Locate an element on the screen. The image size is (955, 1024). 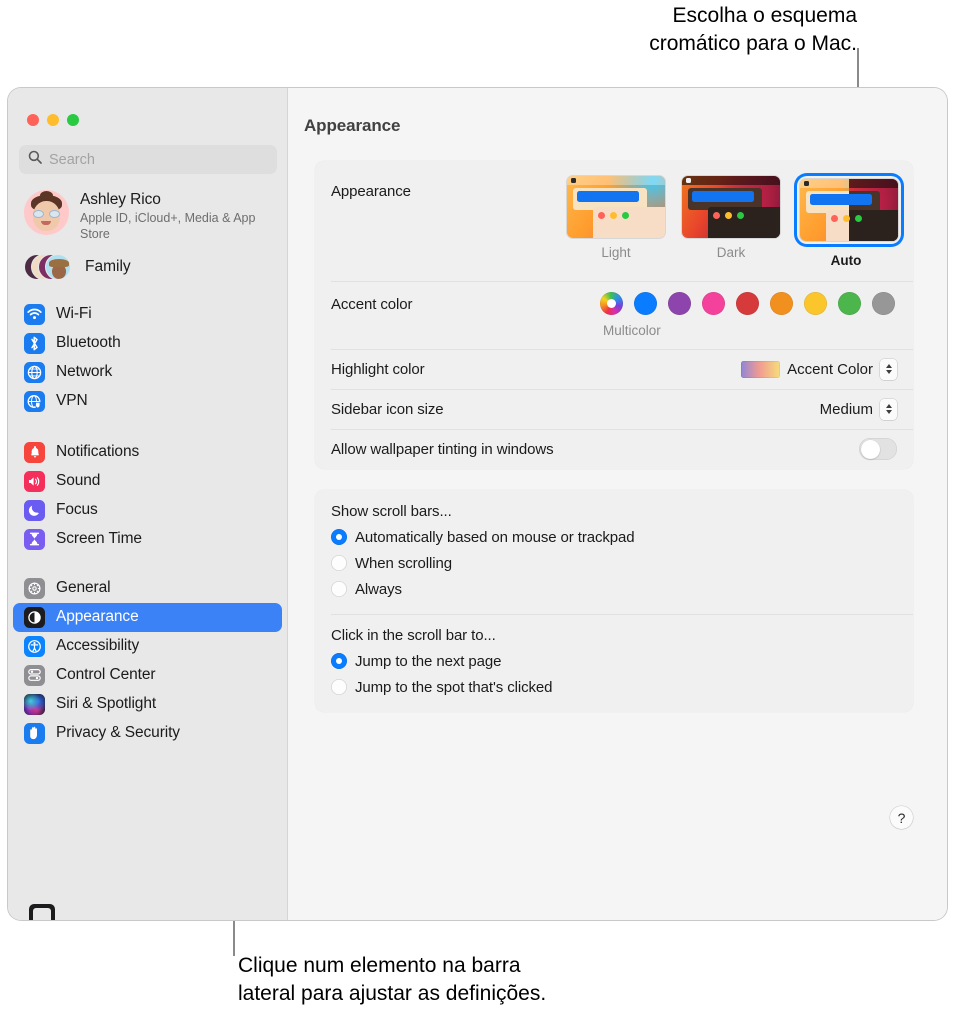
sidebar-item-accessibility: Accessibility is located at coordinates (147, 646).